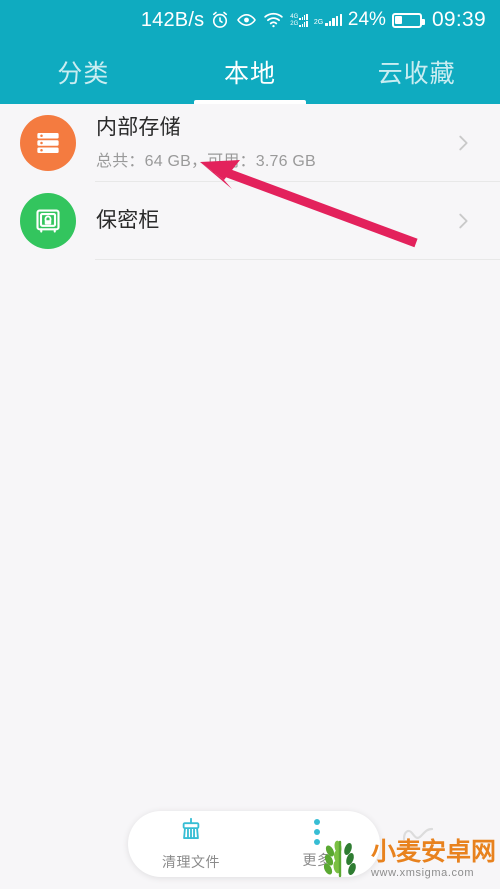  Describe the element at coordinates (297, 259) in the screenshot. I see `list-divider` at that location.